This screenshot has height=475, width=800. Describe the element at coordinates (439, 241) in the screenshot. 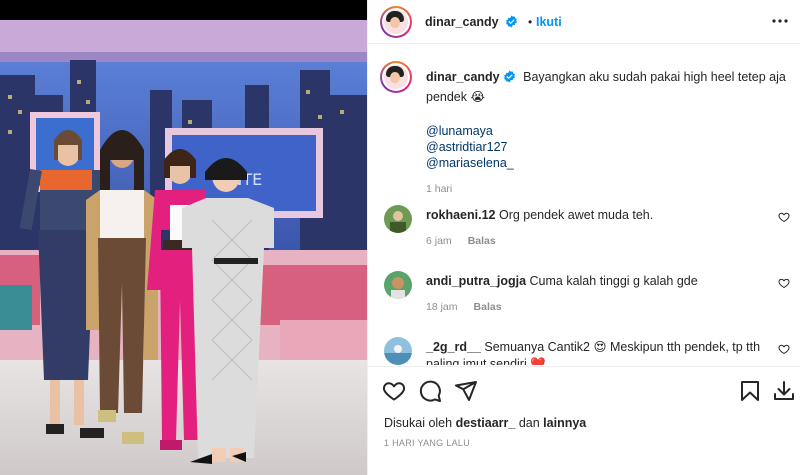

I see `comment-time: 6 jam` at that location.